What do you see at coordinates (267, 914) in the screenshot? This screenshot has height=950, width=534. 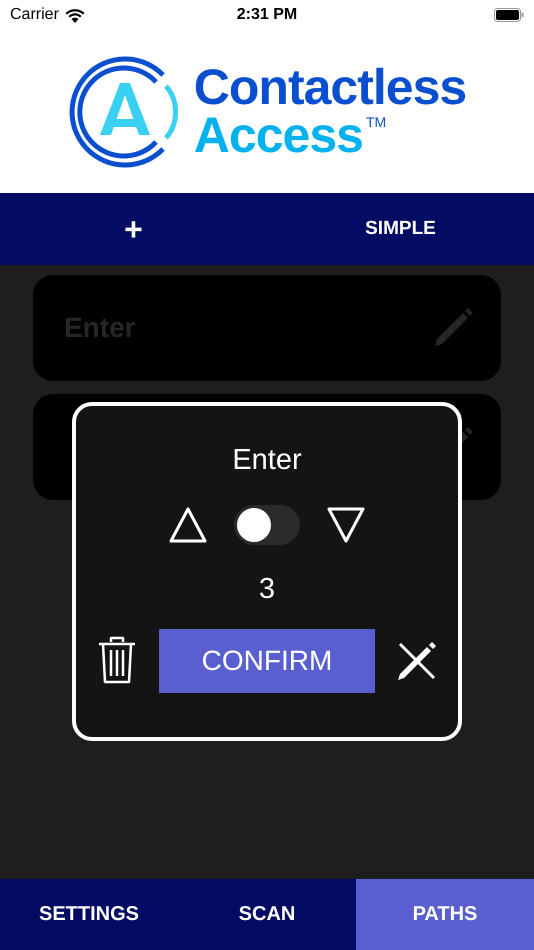 I see `tab: SCAN` at bounding box center [267, 914].